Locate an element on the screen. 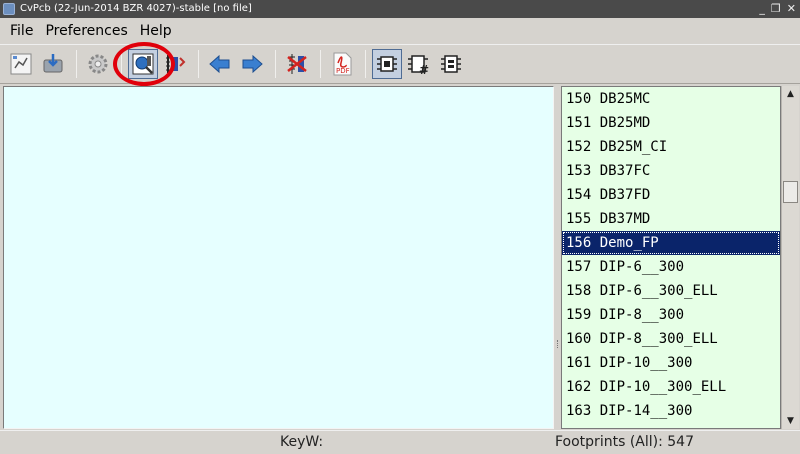  footprint-name: DB37FD is located at coordinates (625, 195).